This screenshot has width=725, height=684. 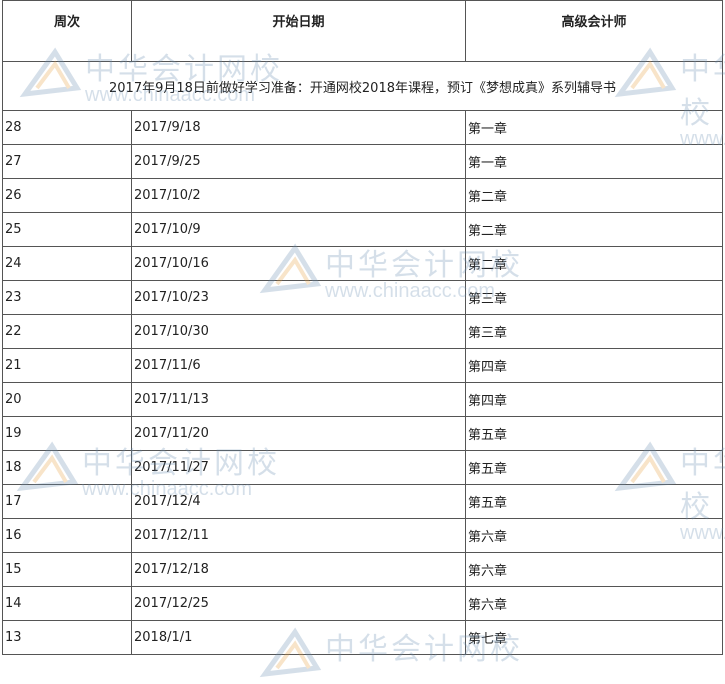 I want to click on week-cell: 24, so click(x=67, y=263).